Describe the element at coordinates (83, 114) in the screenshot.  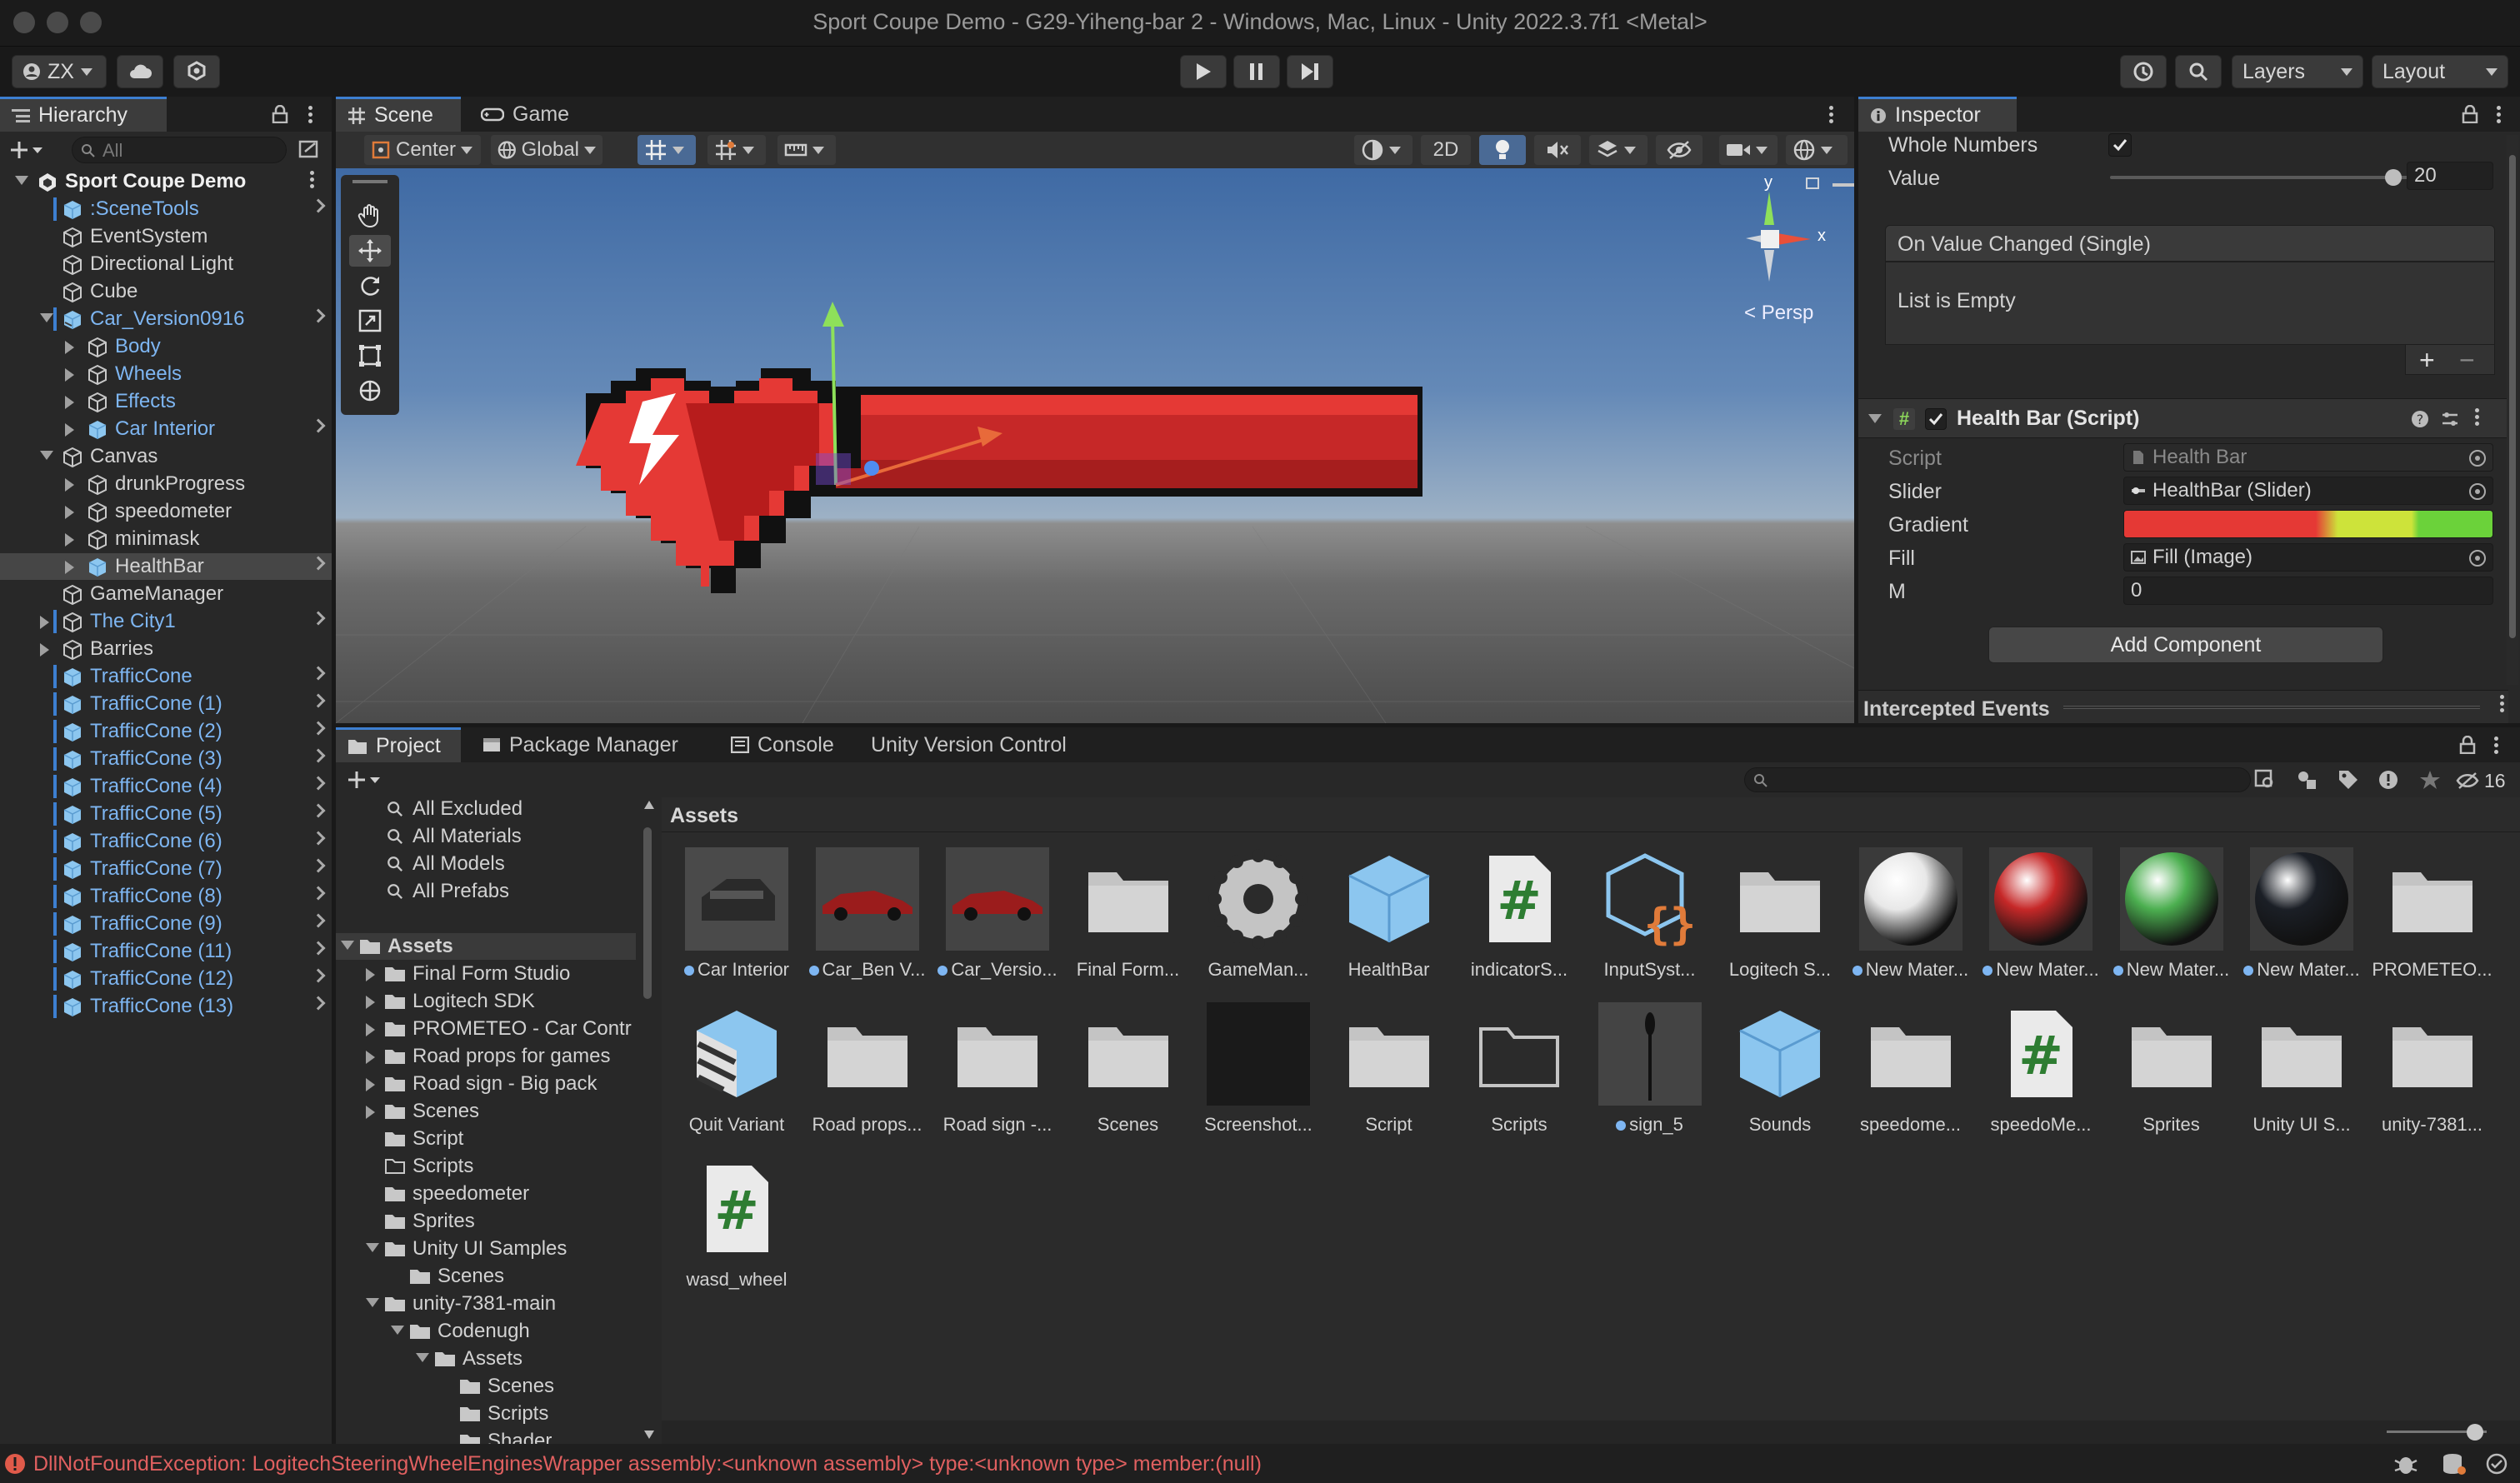
I see `tab-hierarchy: Hierarchy` at that location.